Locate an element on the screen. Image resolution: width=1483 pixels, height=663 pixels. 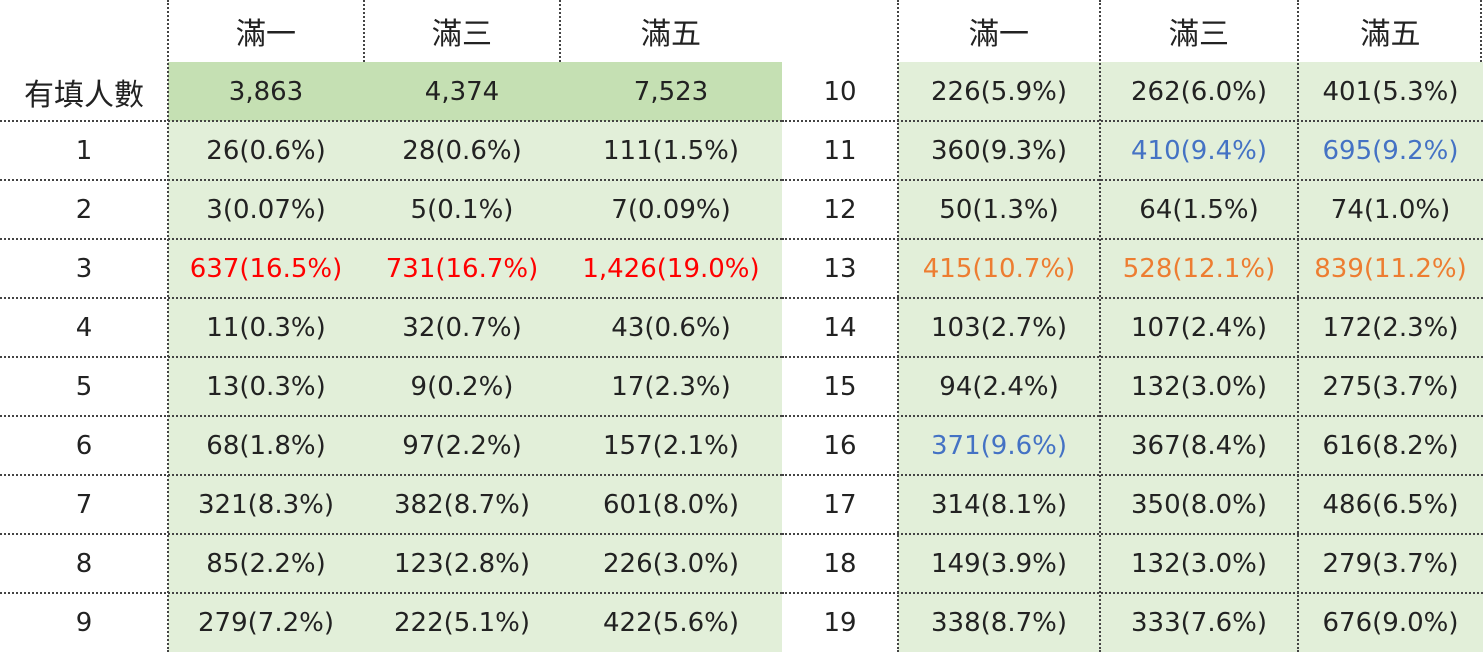
table-cell-text: 3(0.07%) is located at coordinates (266, 209).